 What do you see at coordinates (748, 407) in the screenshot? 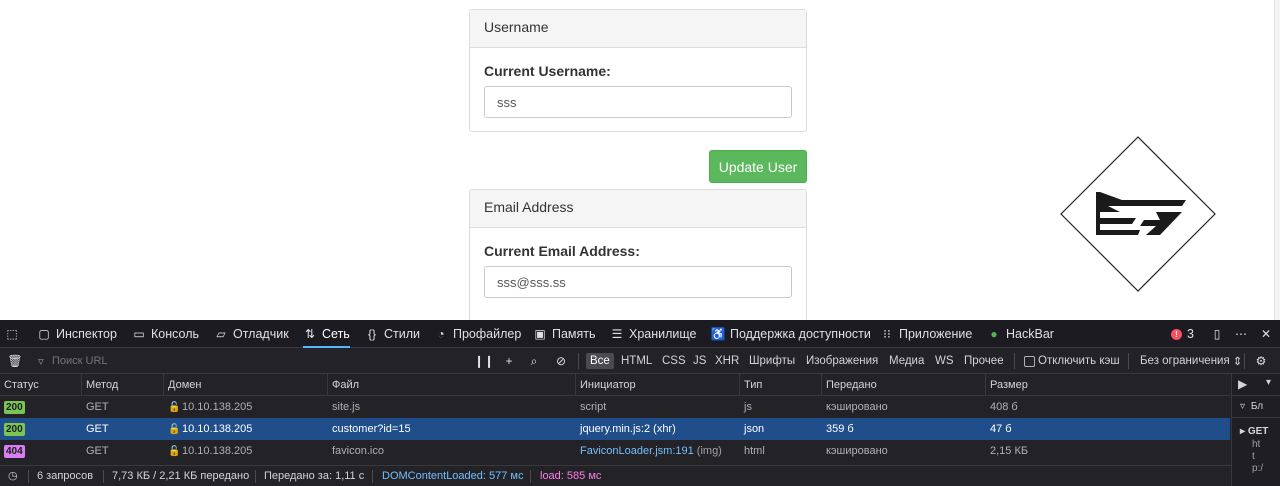
I see `type-cell: js` at bounding box center [748, 407].